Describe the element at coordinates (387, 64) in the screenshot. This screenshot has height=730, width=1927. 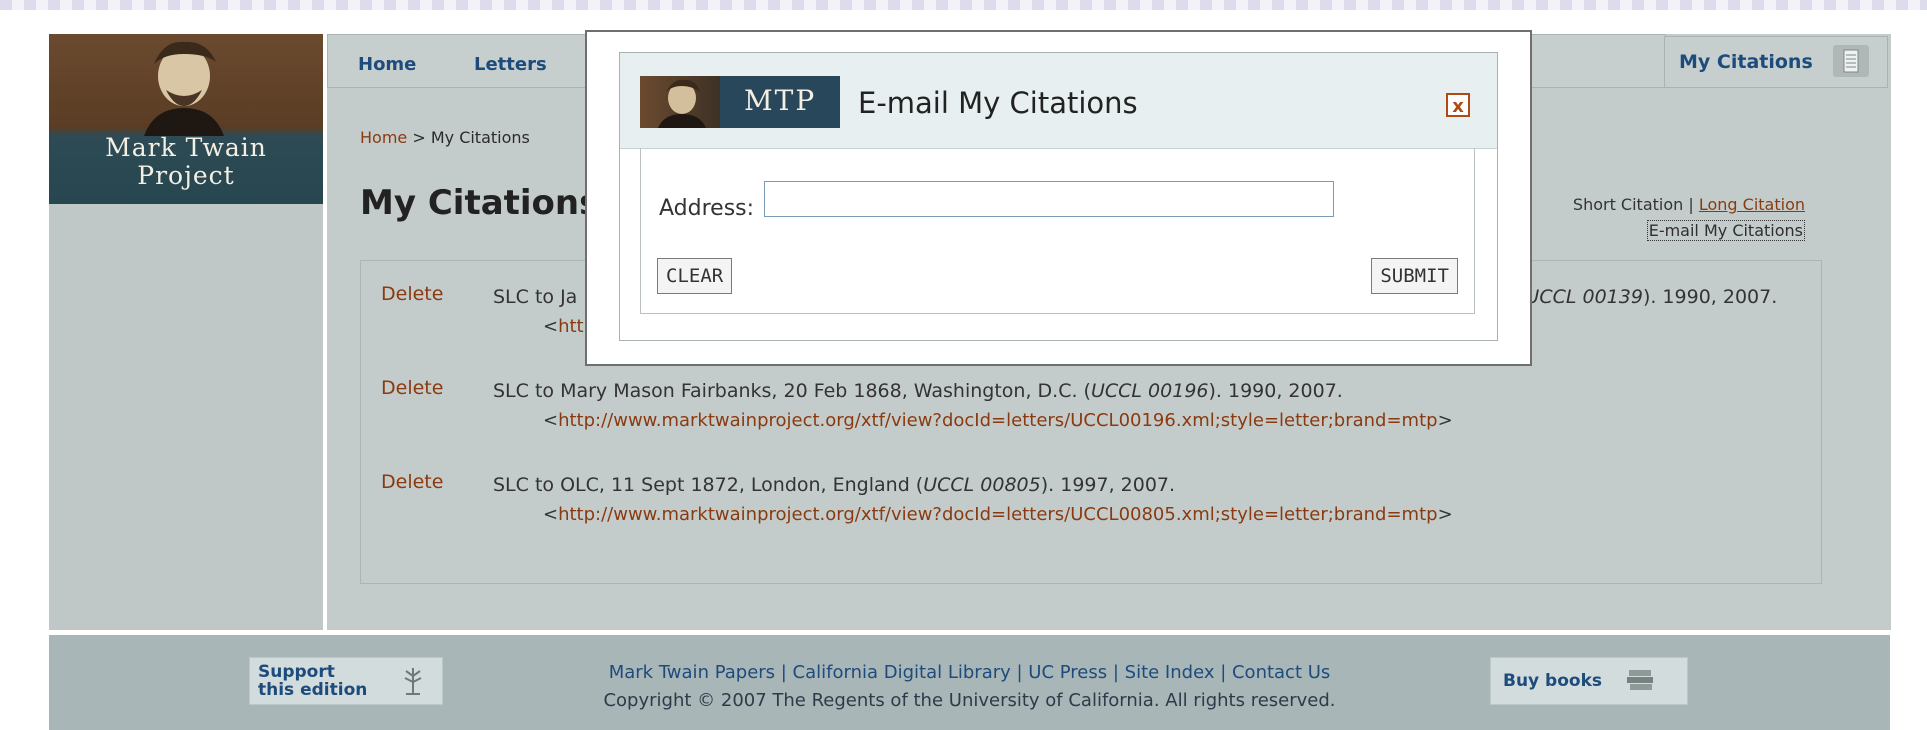
I see `nav-home: Home` at that location.